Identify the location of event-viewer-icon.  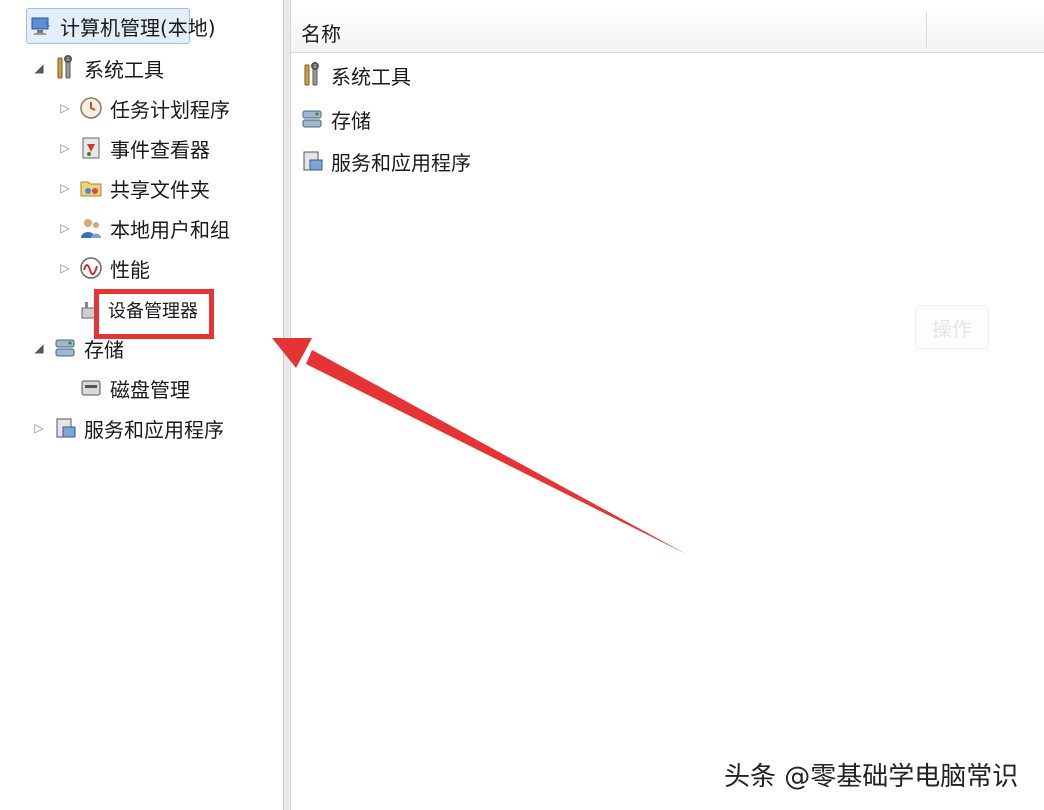
(91, 148).